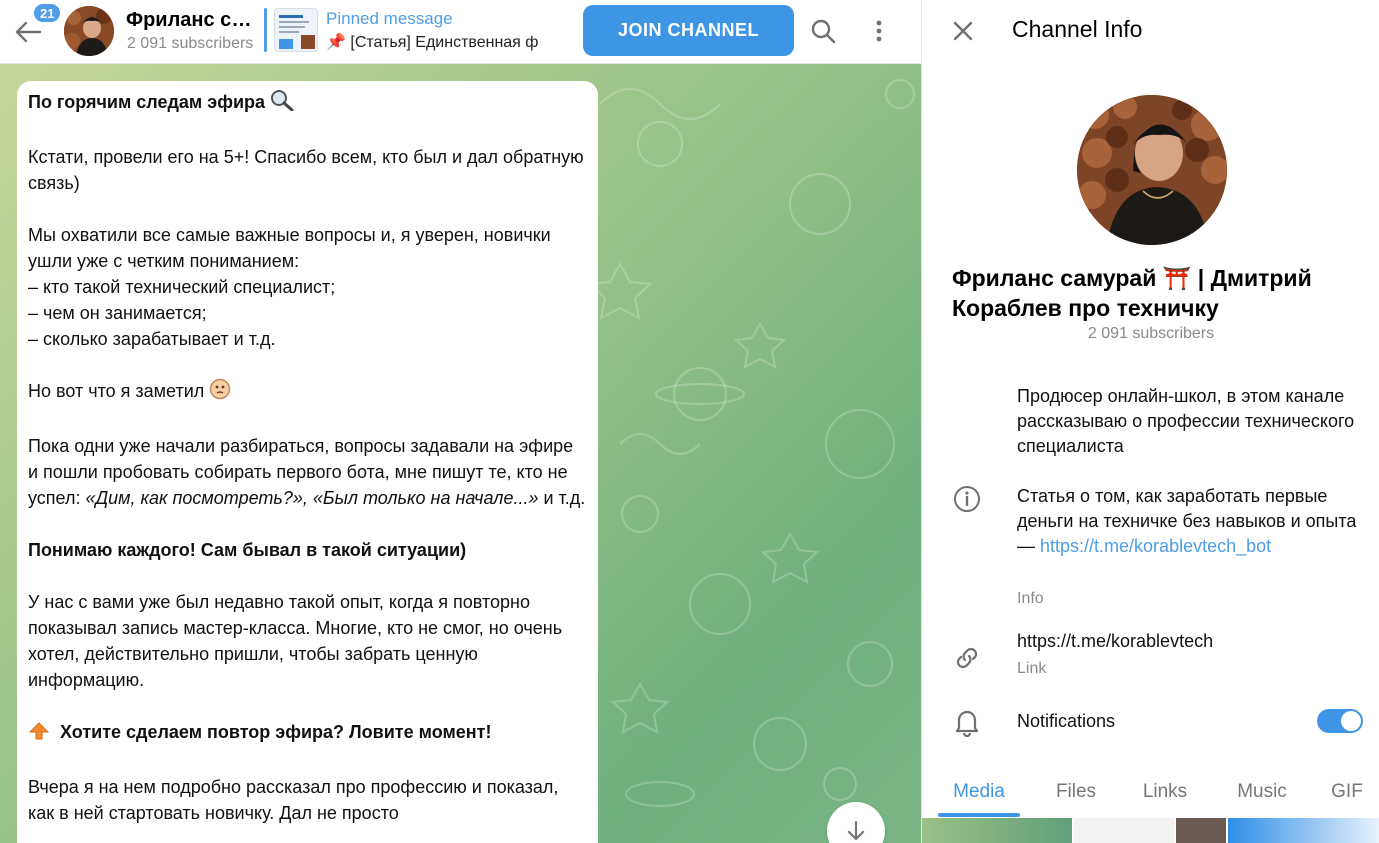 The height and width of the screenshot is (843, 1379). What do you see at coordinates (1066, 721) in the screenshot?
I see `notifications-label: Notifications` at bounding box center [1066, 721].